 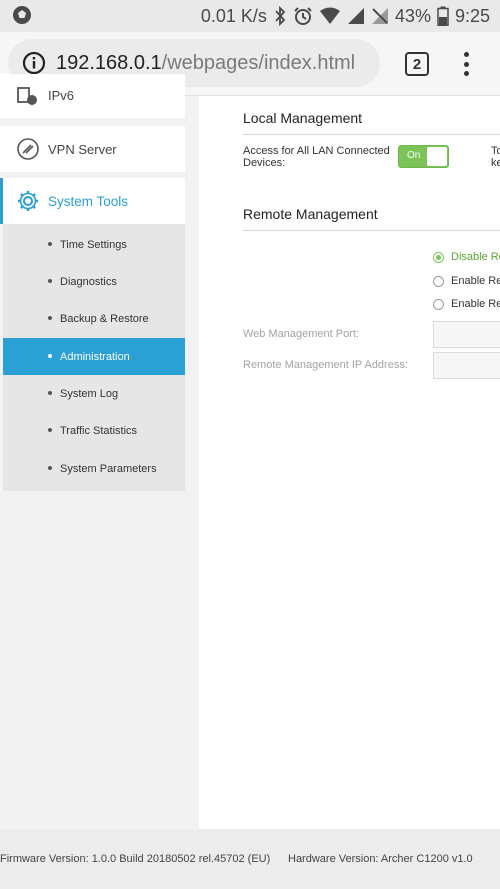 I want to click on submenu-item-system-parameters: System Parameters, so click(x=94, y=468).